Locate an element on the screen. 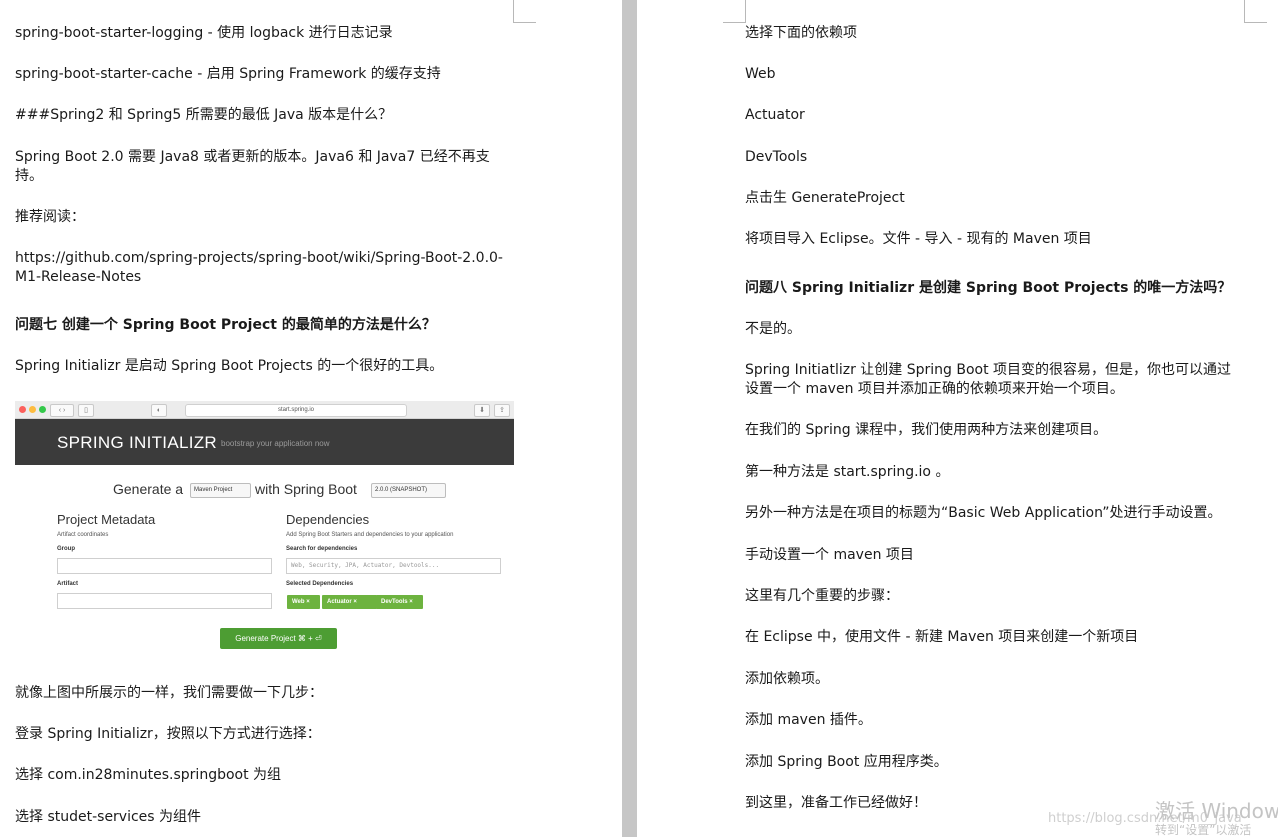 Image resolution: width=1278 pixels, height=838 pixels. paragraph: 添加 Spring Boot 应用程序类。 is located at coordinates (846, 762).